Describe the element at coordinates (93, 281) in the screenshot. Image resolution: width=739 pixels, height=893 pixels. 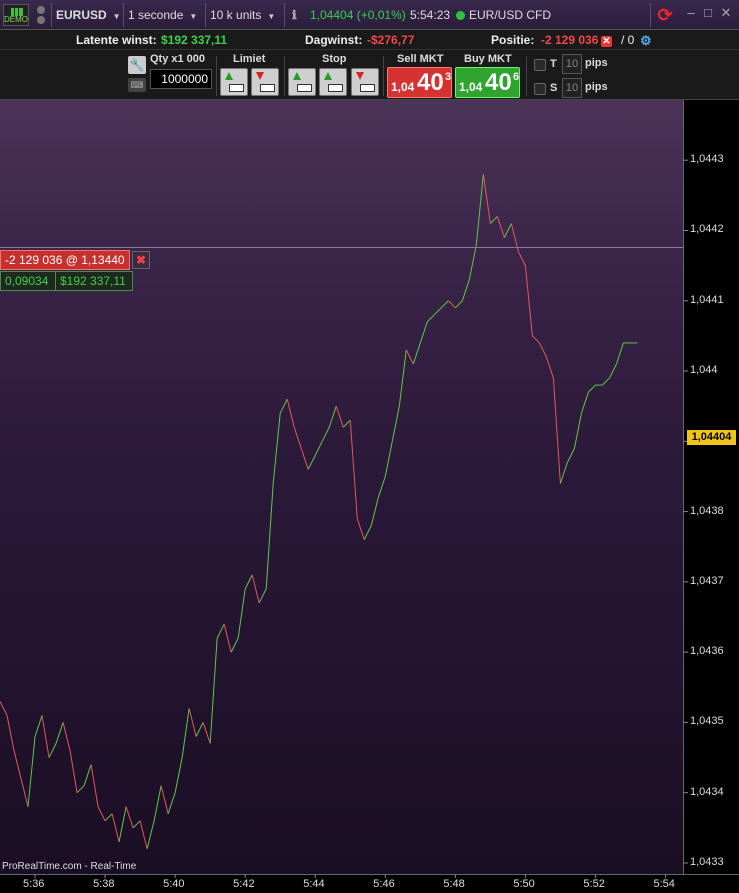
I see `position-gain: $192 337,11` at that location.